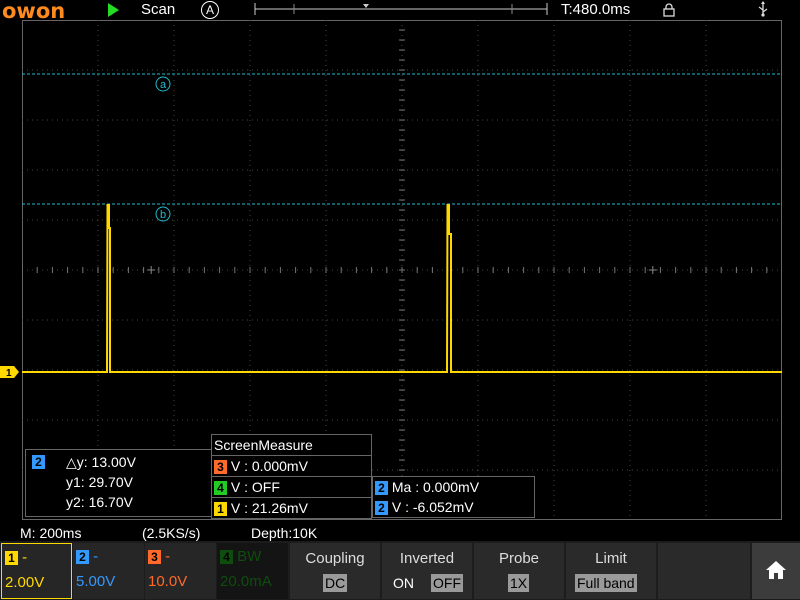 This screenshot has height=600, width=800. I want to click on timebase-readout: M: 200ms, so click(51, 533).